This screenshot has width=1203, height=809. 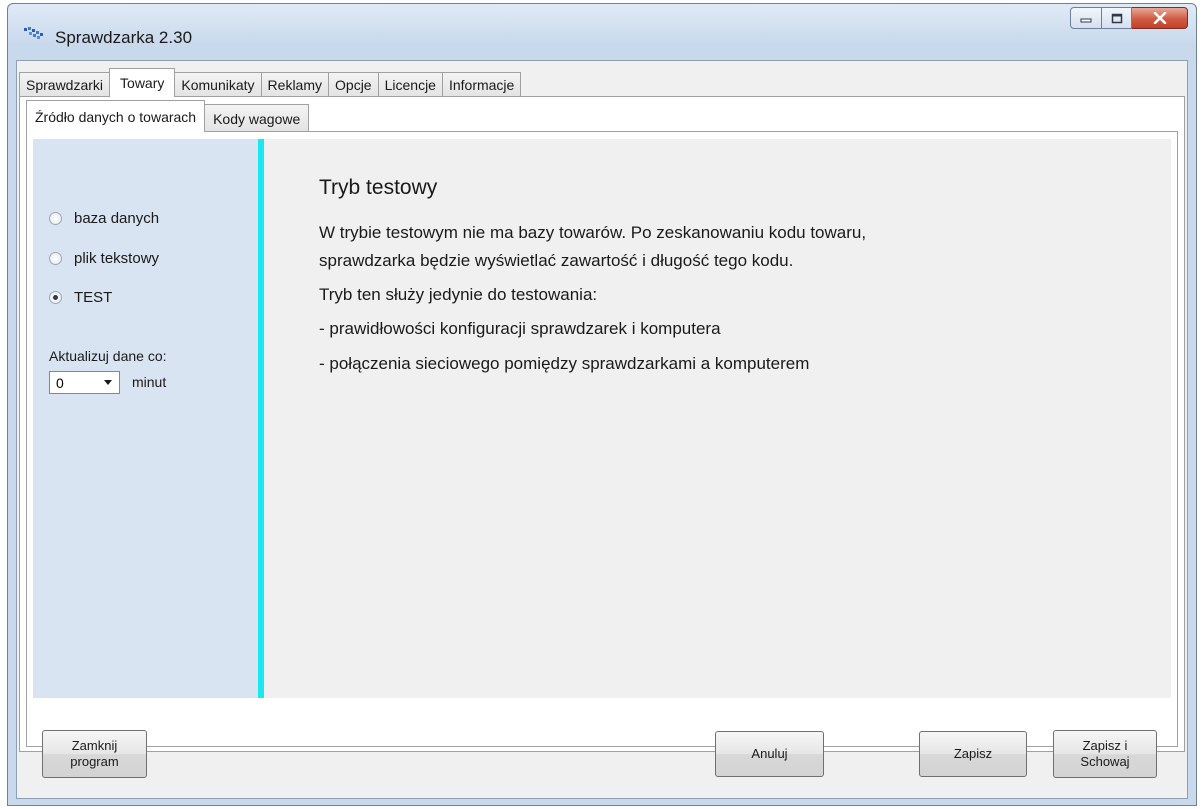 I want to click on tab-licencje: Licencje, so click(x=410, y=84).